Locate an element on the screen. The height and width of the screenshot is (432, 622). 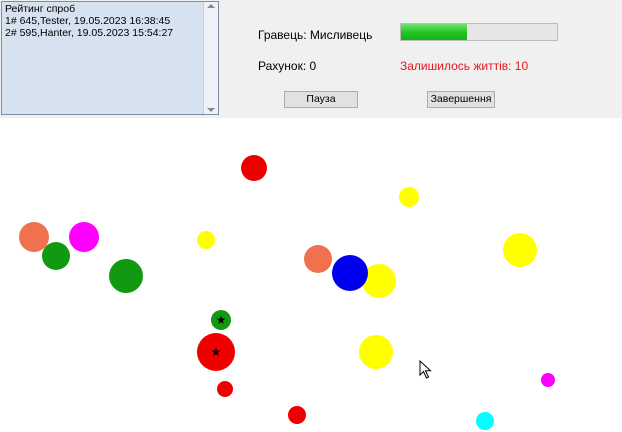
ranking-scrollbar is located at coordinates (210, 58).